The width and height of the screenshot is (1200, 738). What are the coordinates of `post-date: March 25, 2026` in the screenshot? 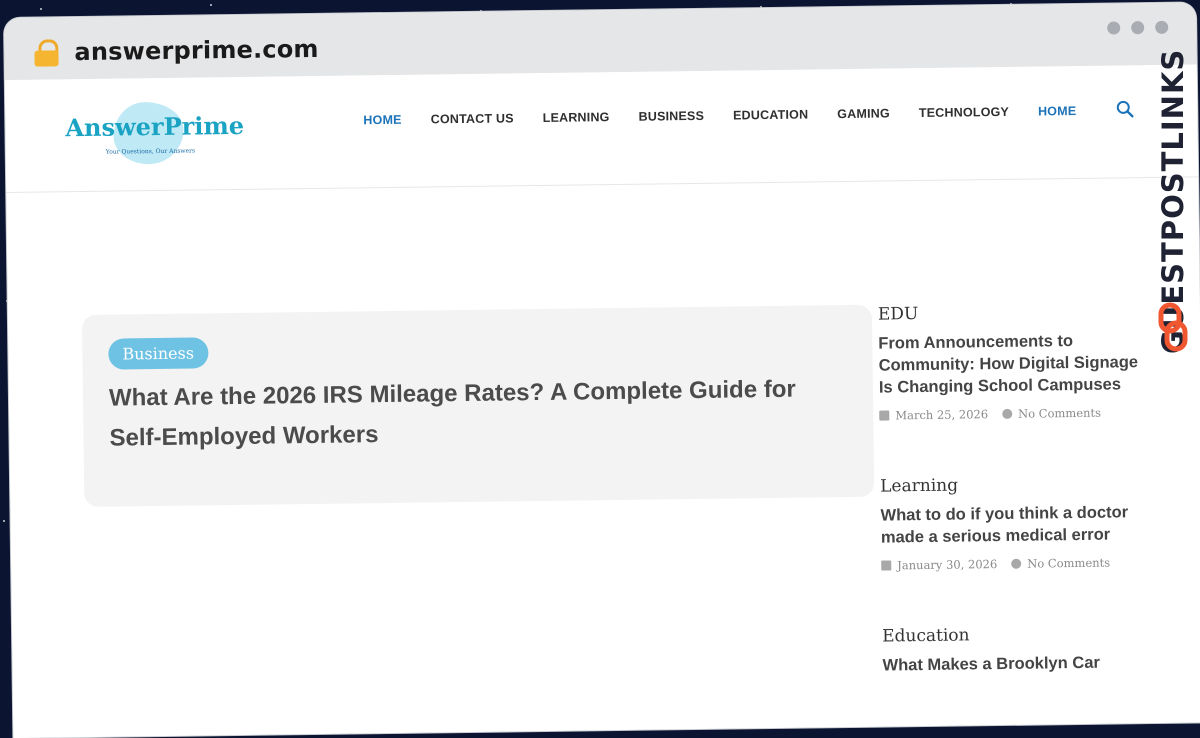 It's located at (942, 415).